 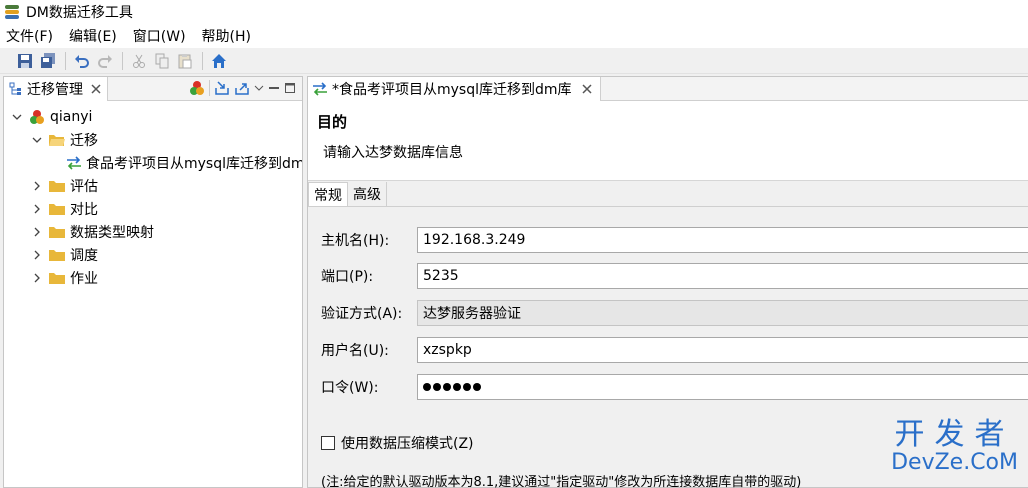 I want to click on menu-file: 文件(F), so click(x=29, y=36).